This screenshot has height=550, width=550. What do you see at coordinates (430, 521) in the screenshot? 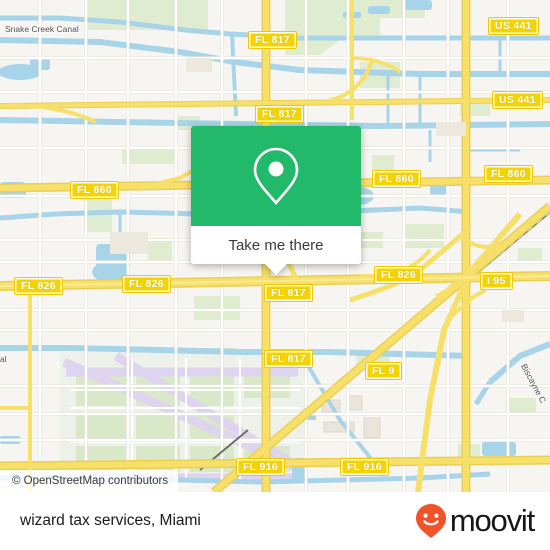
I see `moovit-pin-smile-icon` at bounding box center [430, 521].